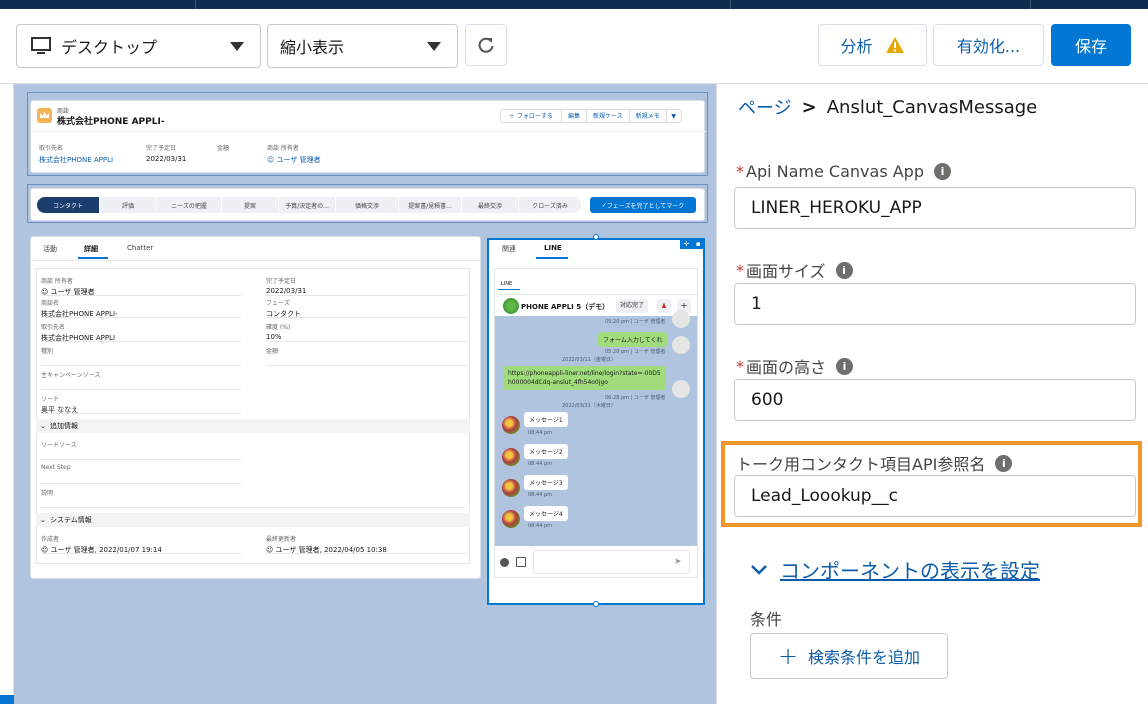 The image size is (1148, 704). I want to click on field-label: フェーズ, so click(278, 303).